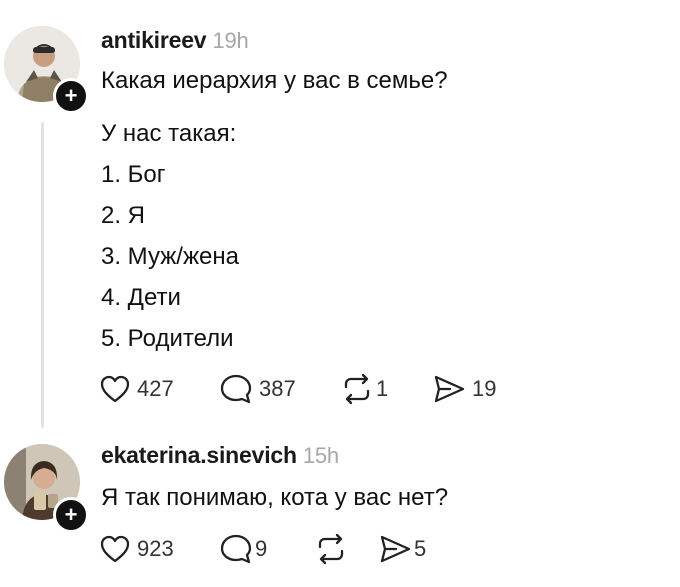 The width and height of the screenshot is (680, 587). I want to click on thread-connector-line, so click(42, 275).